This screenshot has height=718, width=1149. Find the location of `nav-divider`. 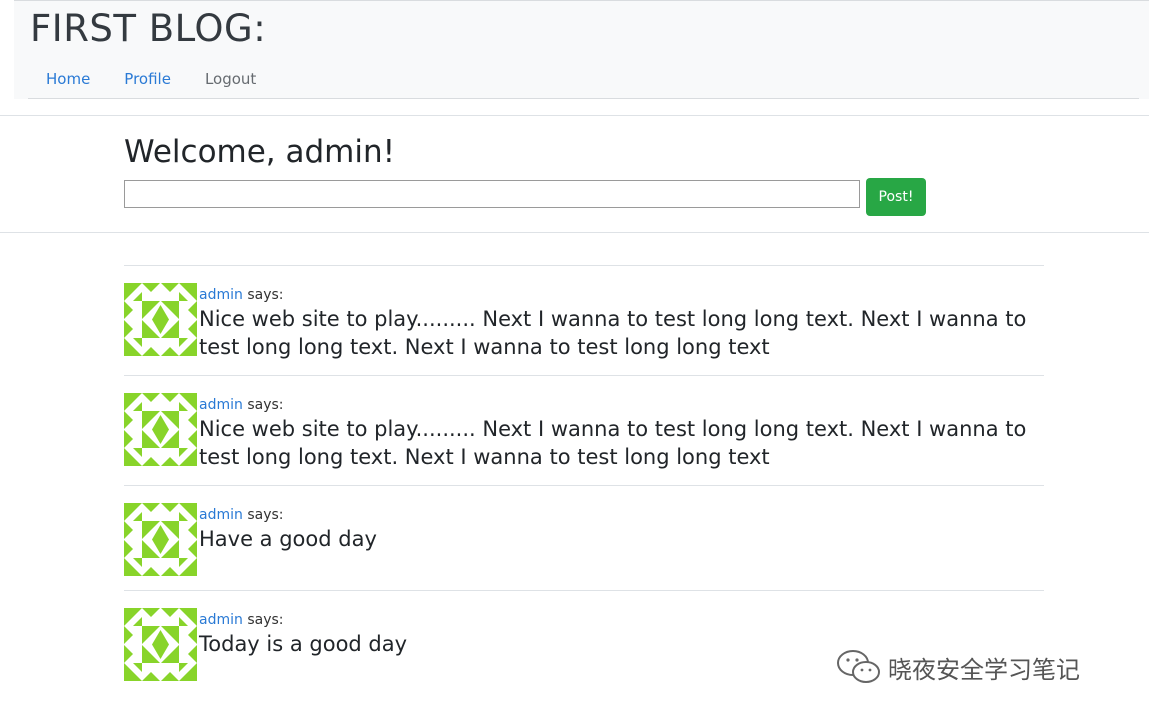

nav-divider is located at coordinates (583, 98).